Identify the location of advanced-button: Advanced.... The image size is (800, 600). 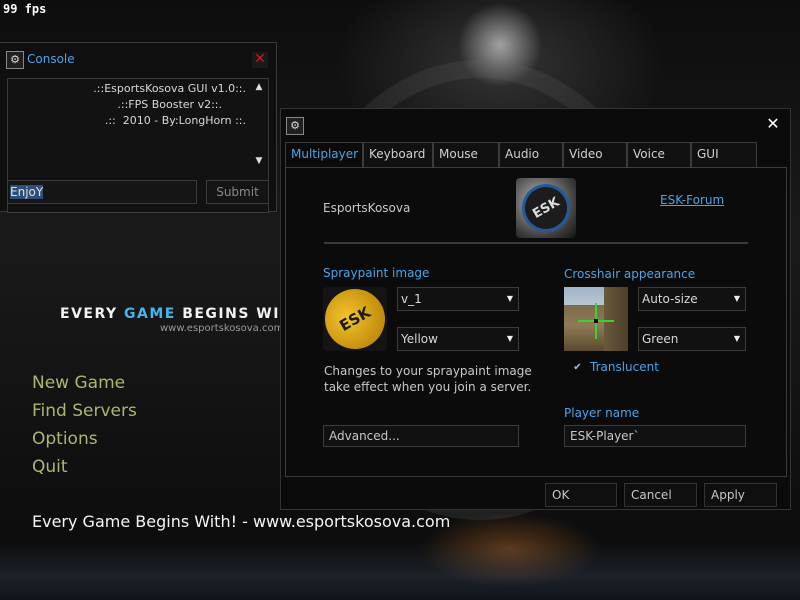
(421, 436).